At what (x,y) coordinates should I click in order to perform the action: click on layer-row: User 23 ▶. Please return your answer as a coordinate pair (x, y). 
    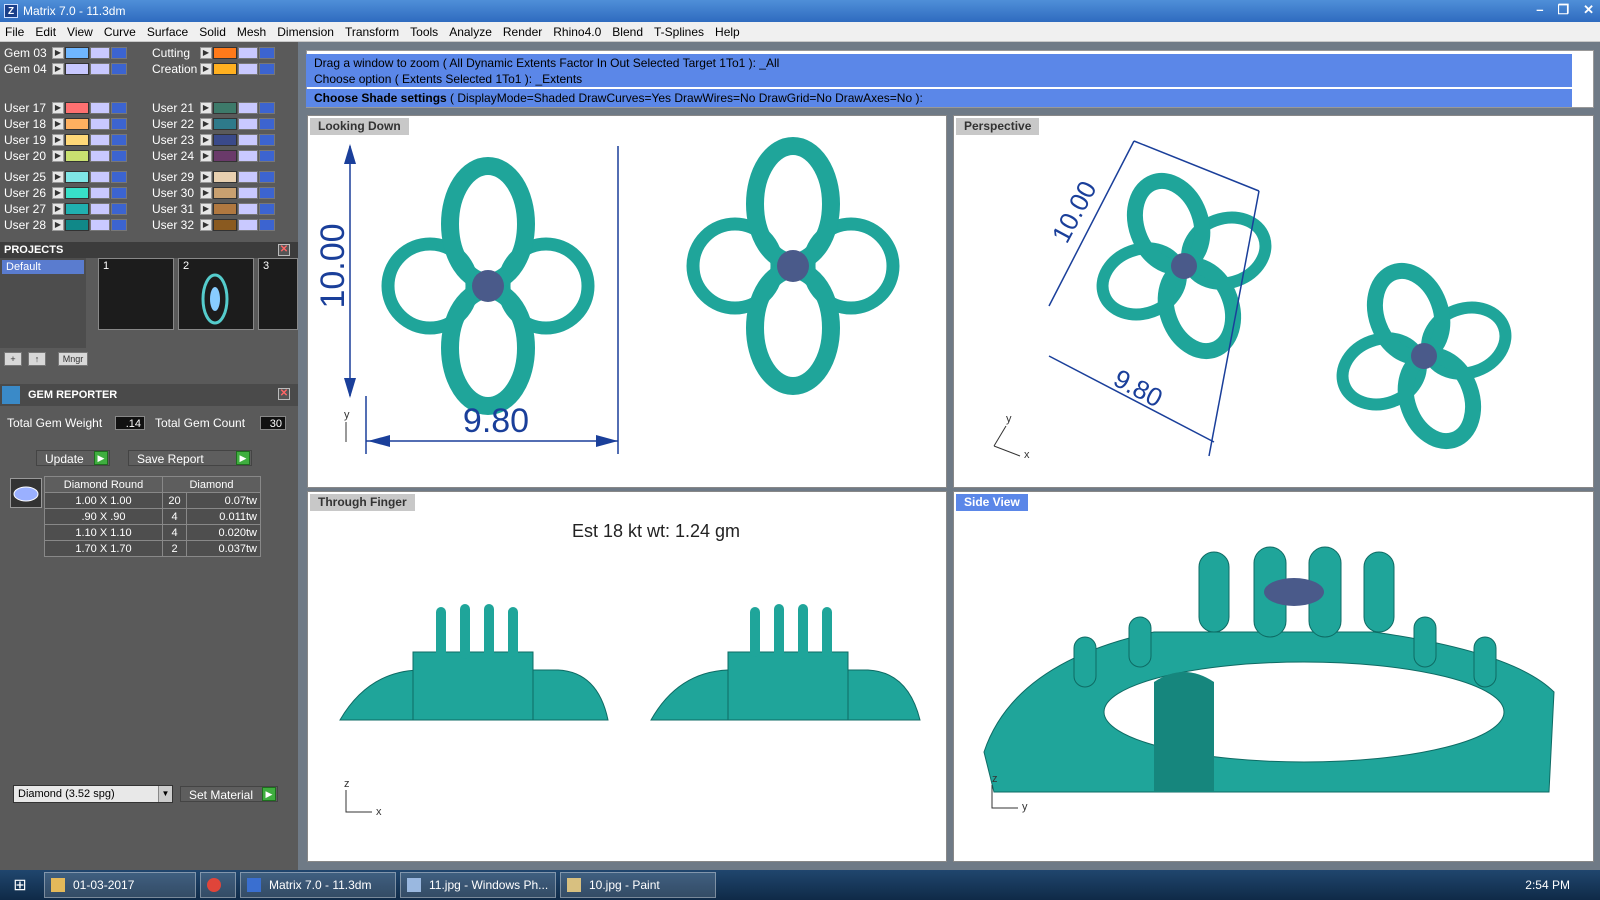
    Looking at the image, I should click on (211, 139).